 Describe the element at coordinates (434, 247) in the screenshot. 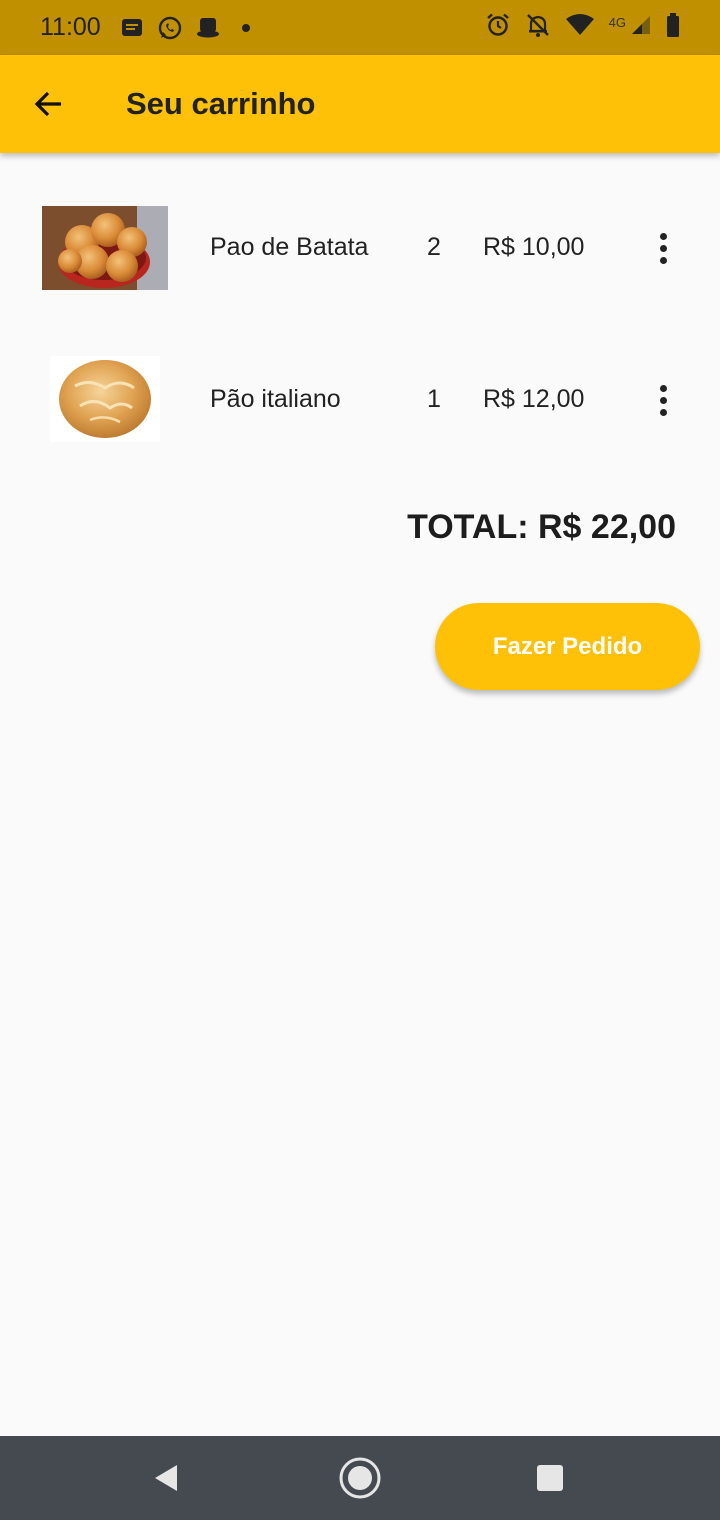

I see `item-quantity: 2` at that location.